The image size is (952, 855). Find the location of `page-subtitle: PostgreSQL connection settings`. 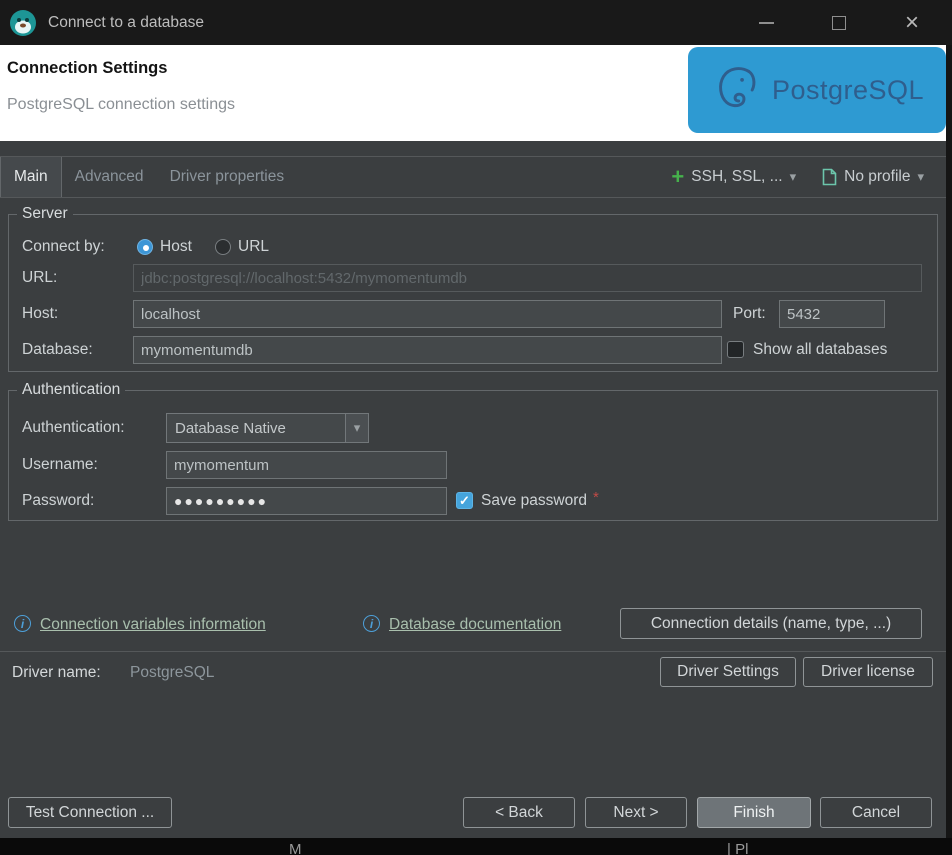

page-subtitle: PostgreSQL connection settings is located at coordinates (121, 104).